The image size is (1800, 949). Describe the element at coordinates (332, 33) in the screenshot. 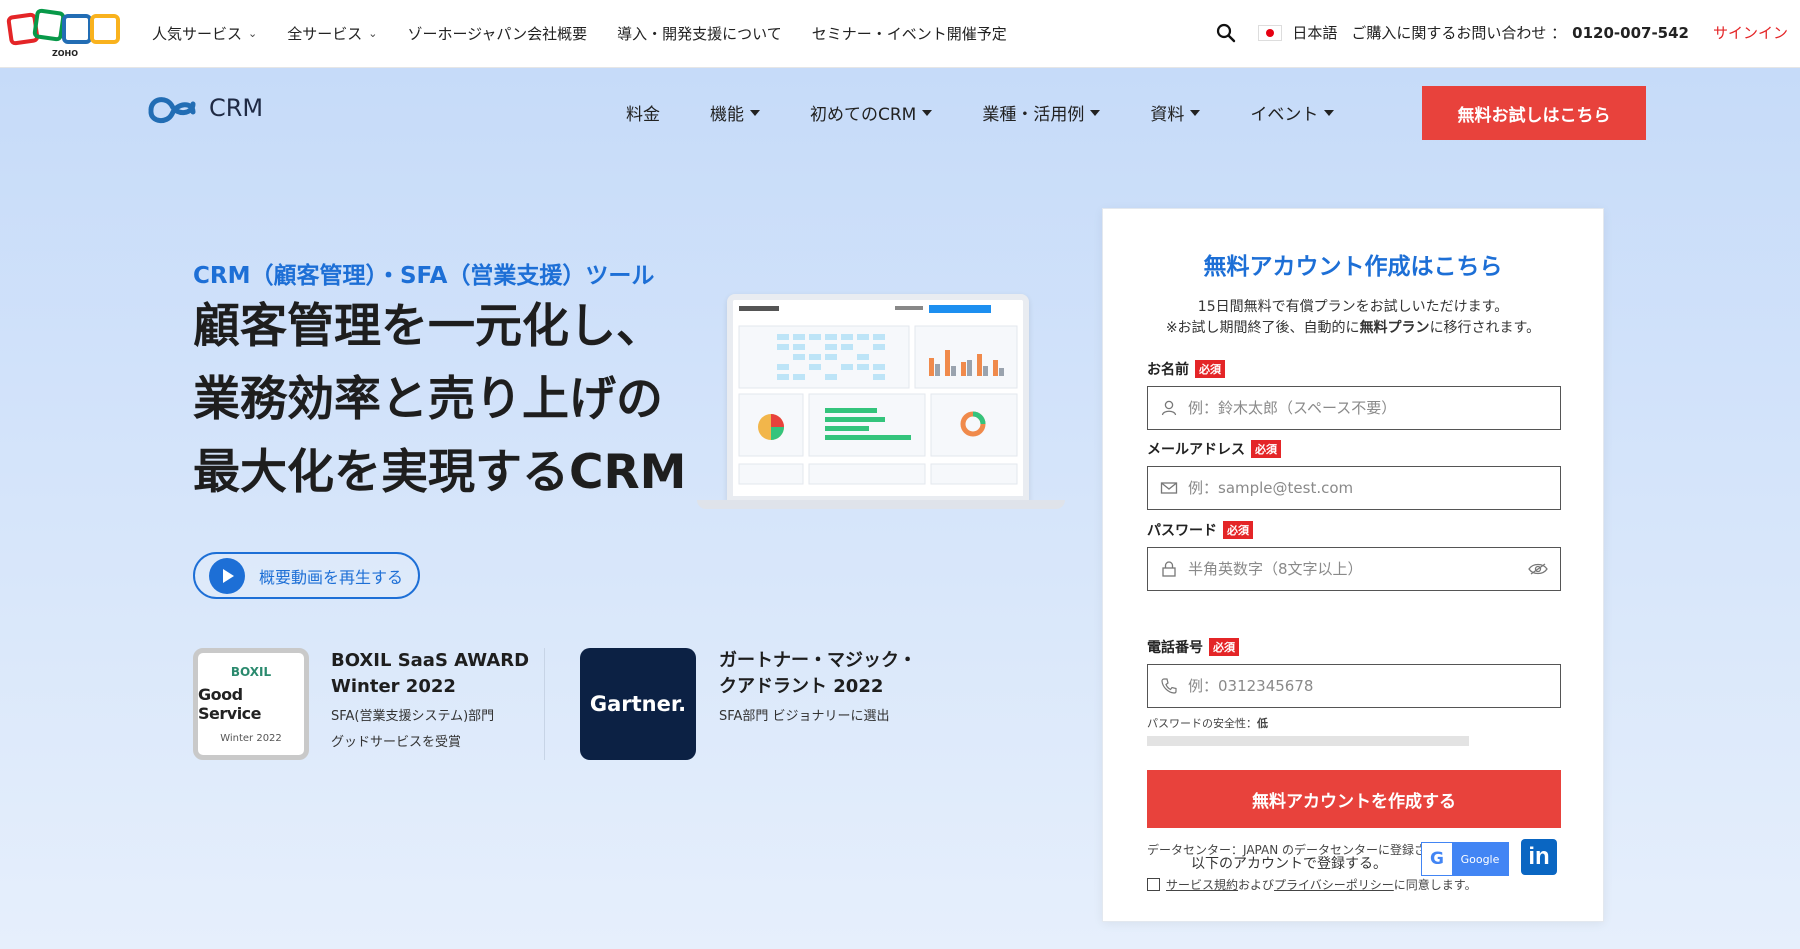

I see `topnav-all-services: 全サービス ⌄` at that location.